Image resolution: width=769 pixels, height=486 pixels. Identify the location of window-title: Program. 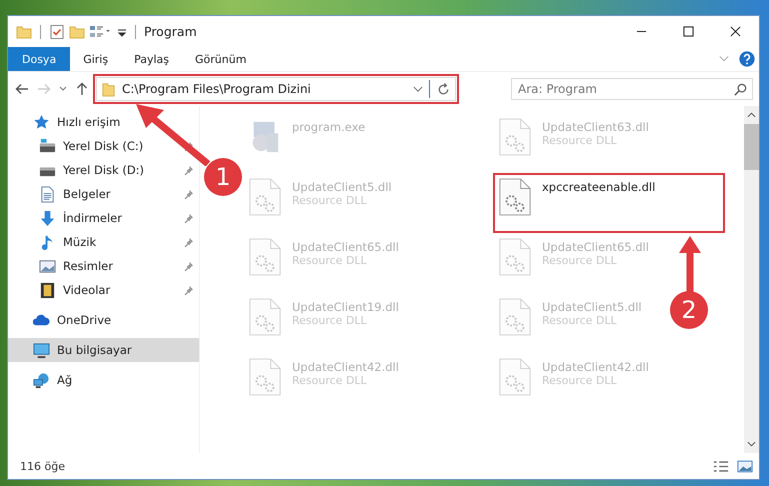
(170, 31).